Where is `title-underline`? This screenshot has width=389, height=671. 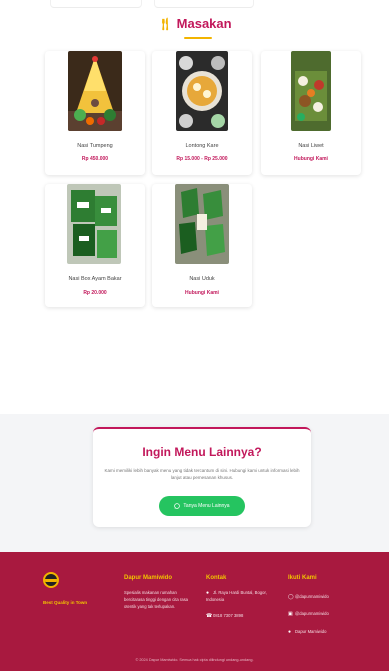
title-underline is located at coordinates (198, 38).